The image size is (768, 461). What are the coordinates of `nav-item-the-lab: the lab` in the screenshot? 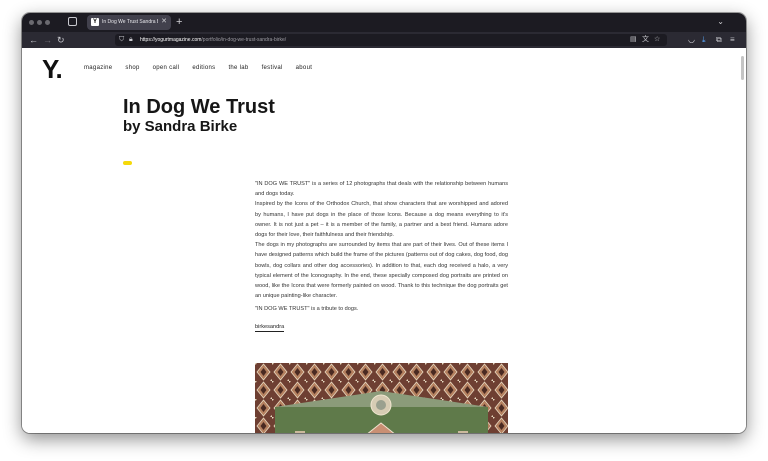 It's located at (238, 68).